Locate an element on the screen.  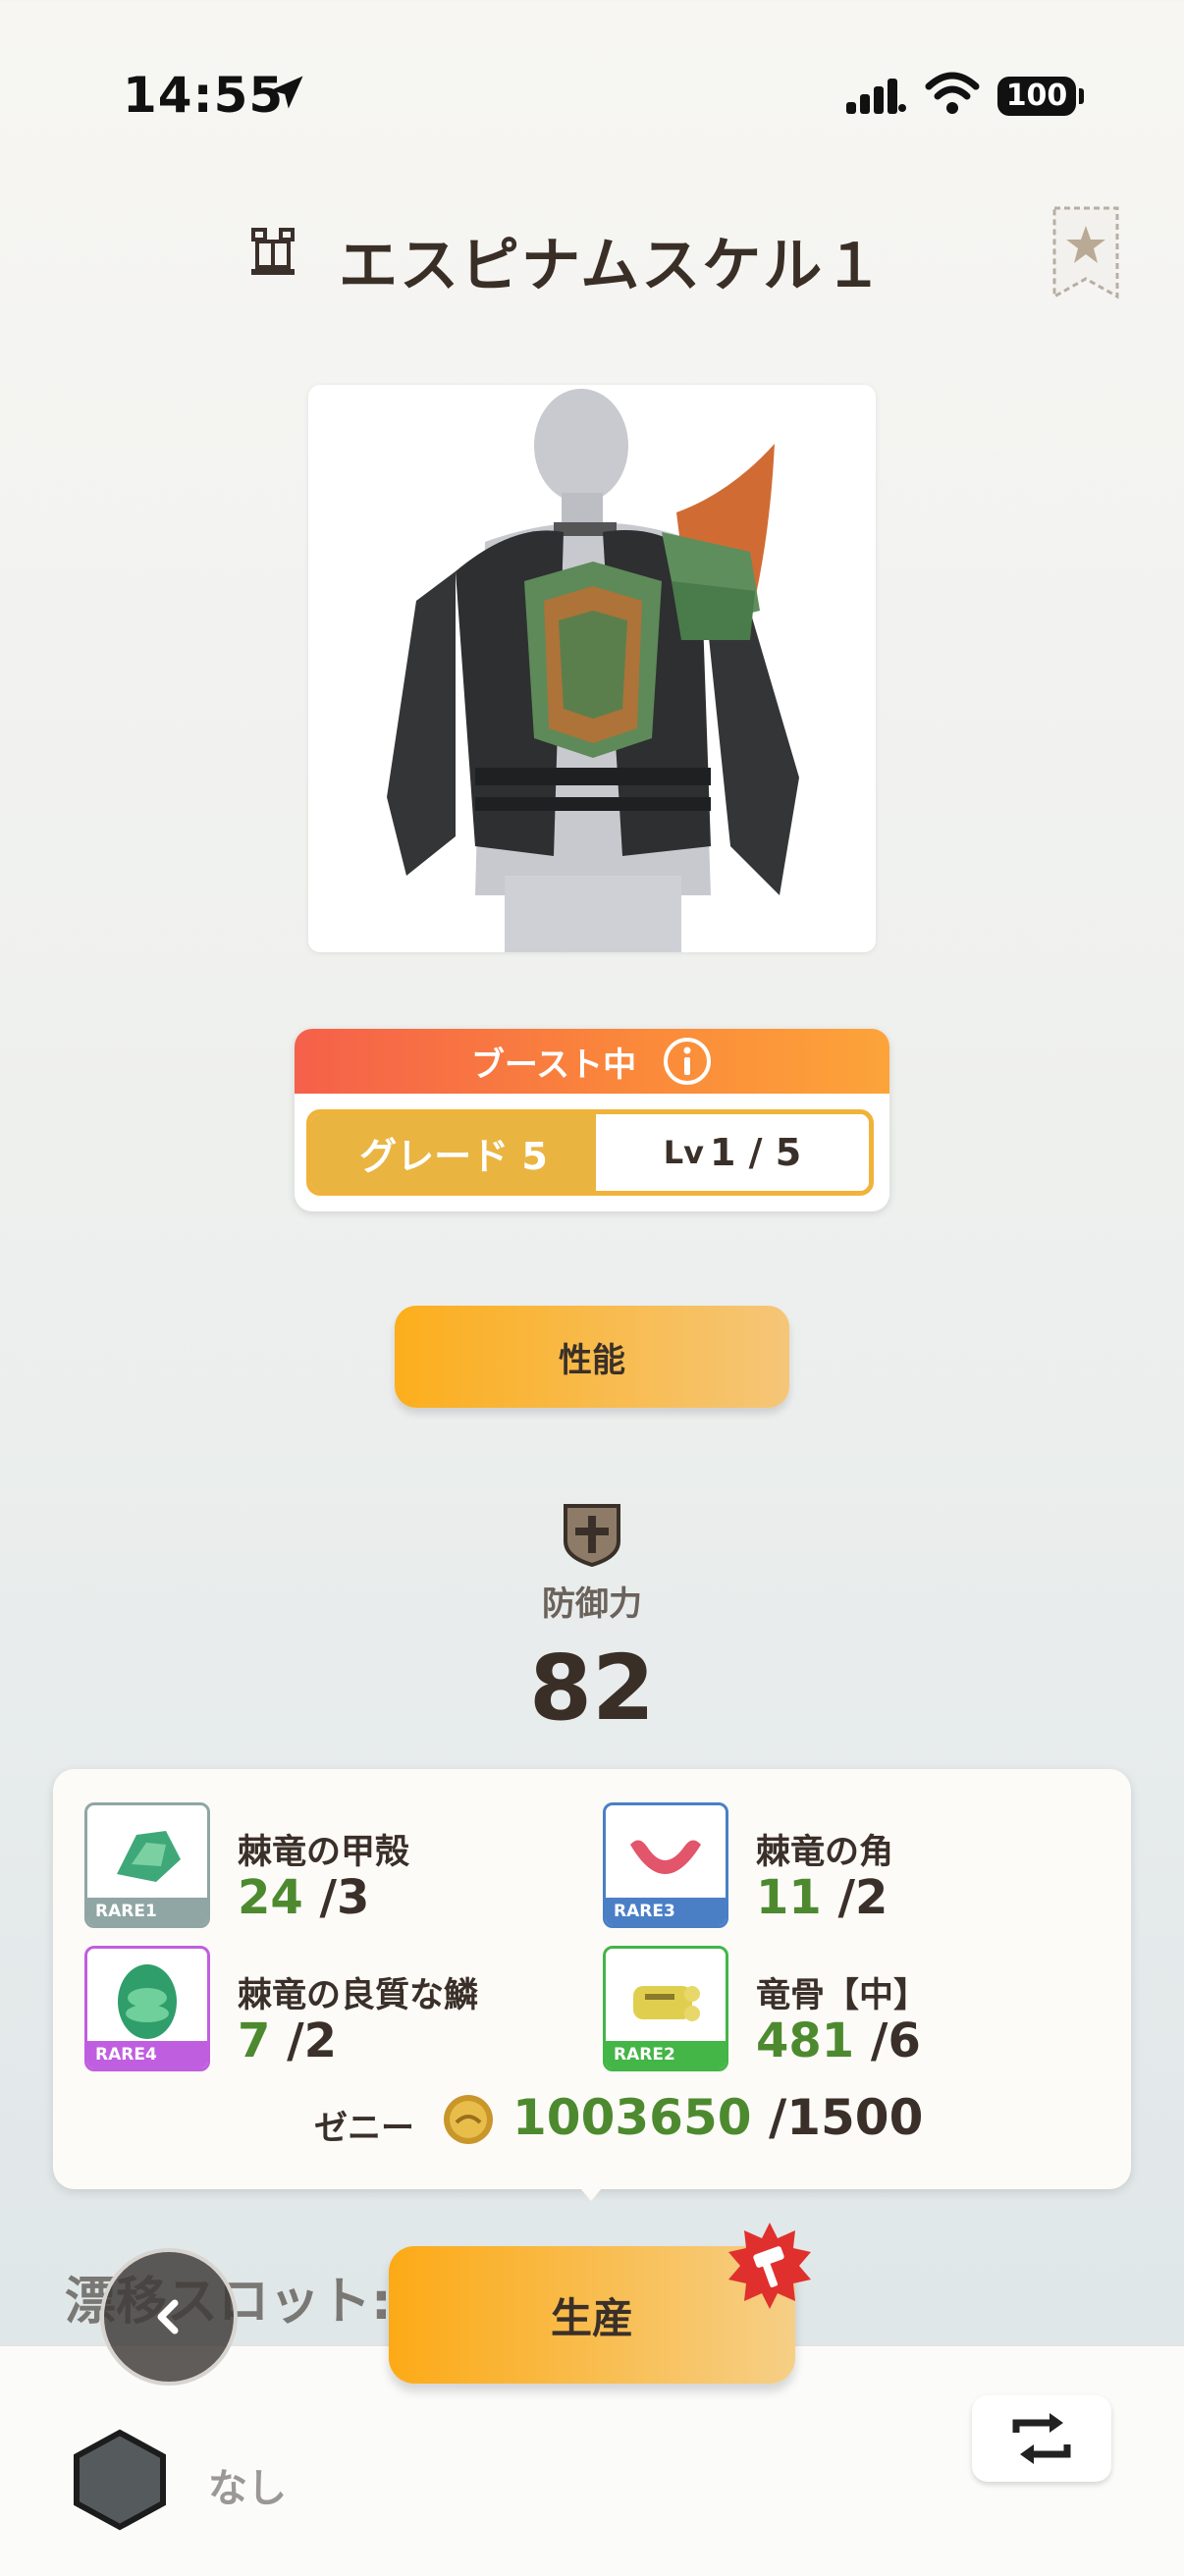
chevron-left-icon is located at coordinates (168, 2316).